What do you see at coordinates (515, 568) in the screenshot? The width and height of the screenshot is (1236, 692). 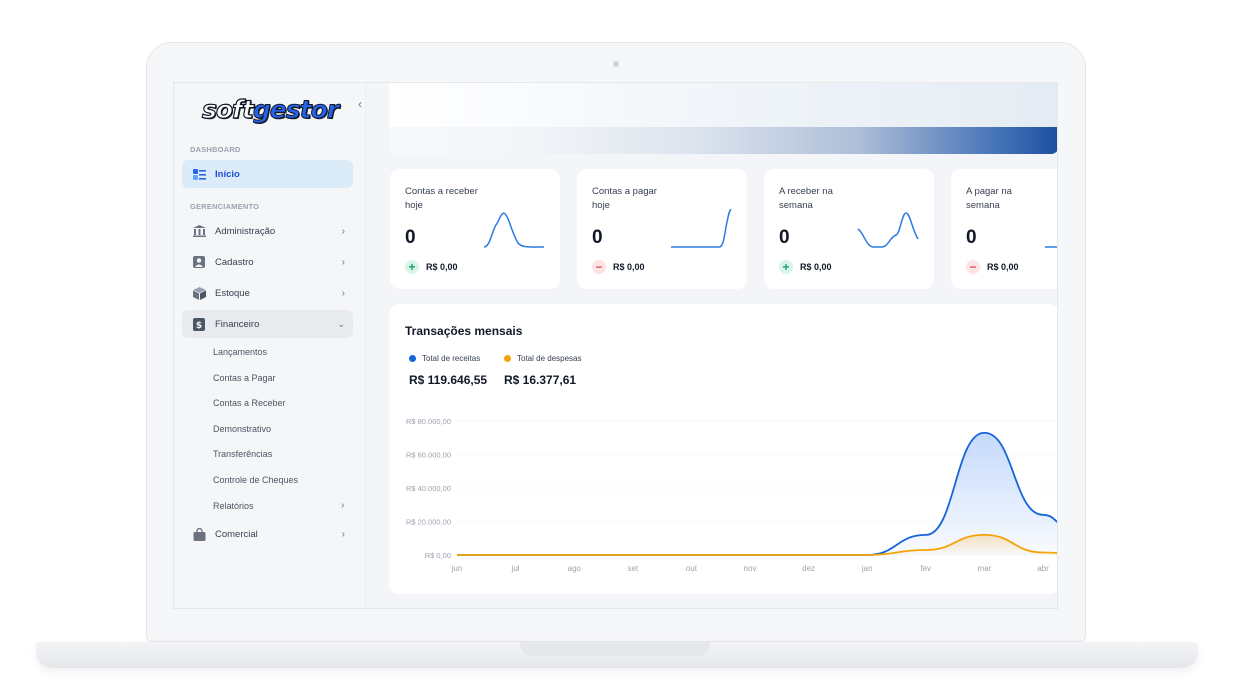 I see `x-tick-label: jul` at bounding box center [515, 568].